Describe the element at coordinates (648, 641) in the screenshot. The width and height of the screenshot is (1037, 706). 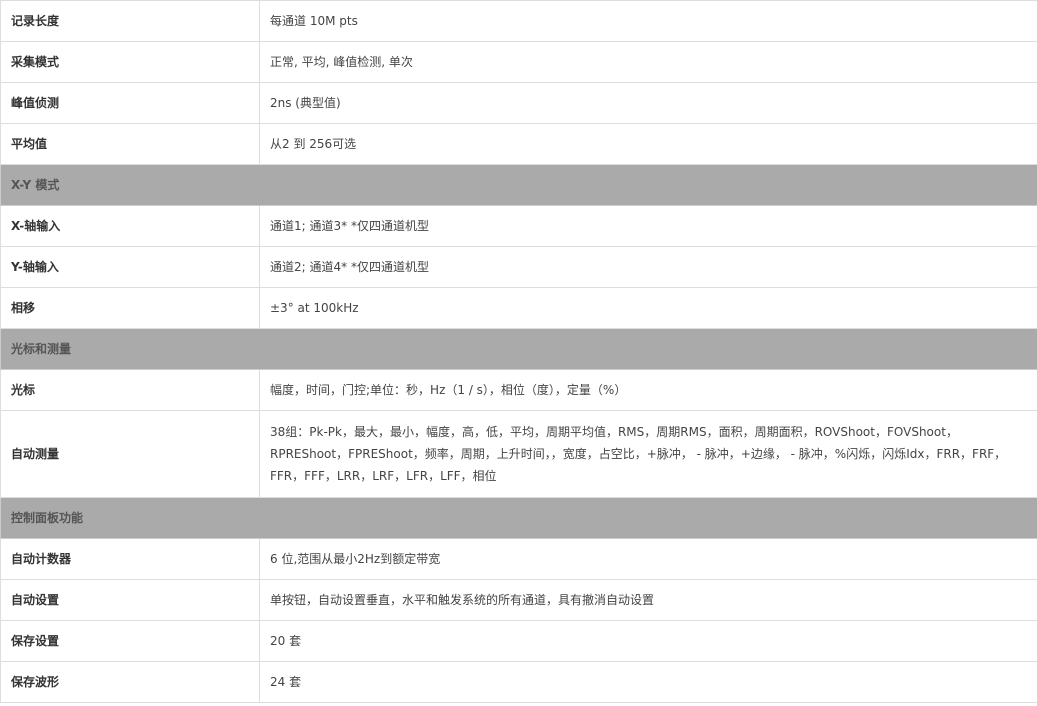
I see `spec-value: 20 套` at that location.